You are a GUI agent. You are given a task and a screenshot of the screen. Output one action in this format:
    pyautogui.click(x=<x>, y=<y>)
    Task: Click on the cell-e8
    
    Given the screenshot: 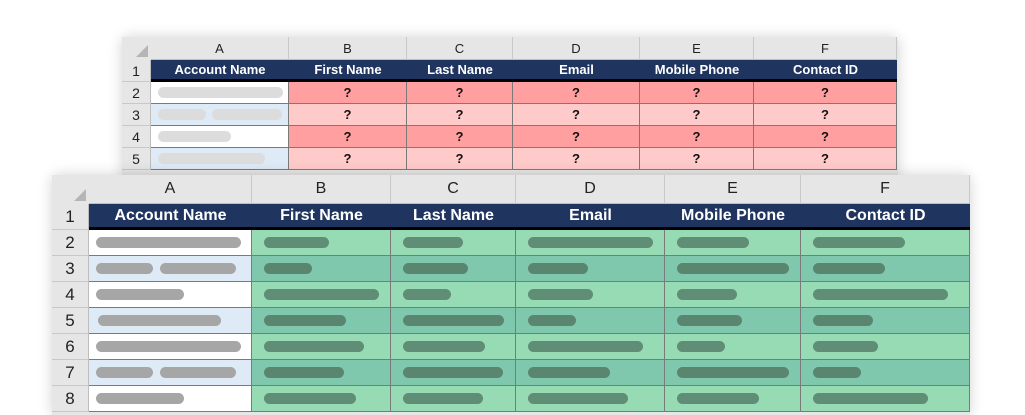 What is the action you would take?
    pyautogui.click(x=733, y=399)
    